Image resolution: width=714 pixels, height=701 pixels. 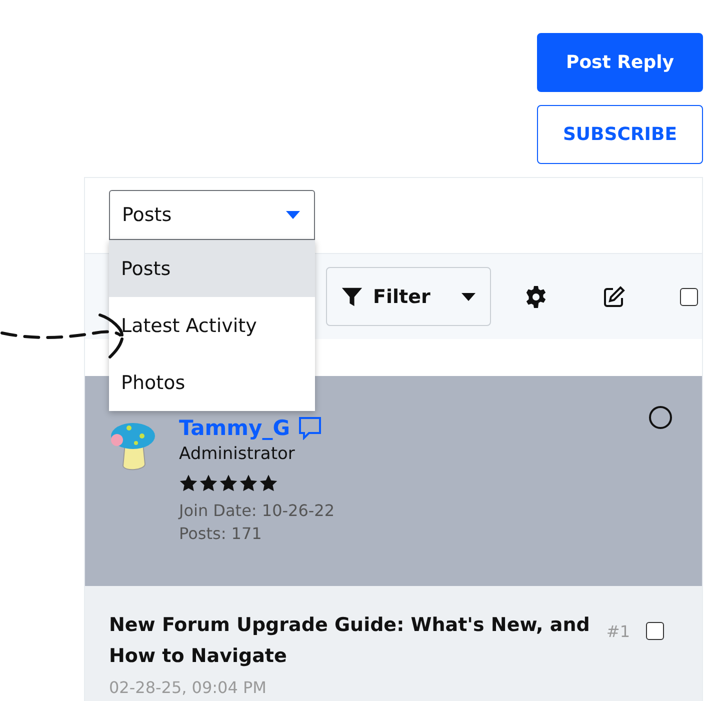 I want to click on pencil-square-icon, so click(x=614, y=296).